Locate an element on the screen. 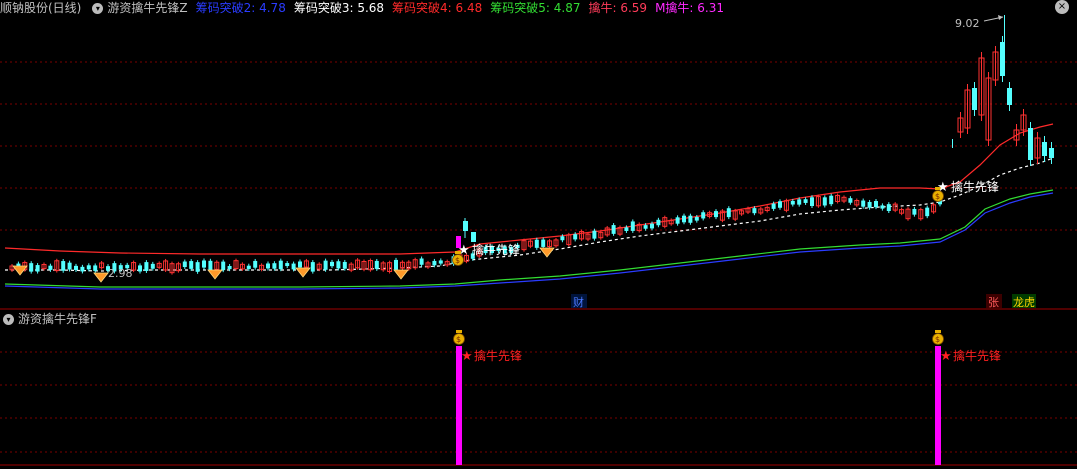 This screenshot has width=1077, height=469. legend-item: 擒牛: 6.59 is located at coordinates (617, 8).